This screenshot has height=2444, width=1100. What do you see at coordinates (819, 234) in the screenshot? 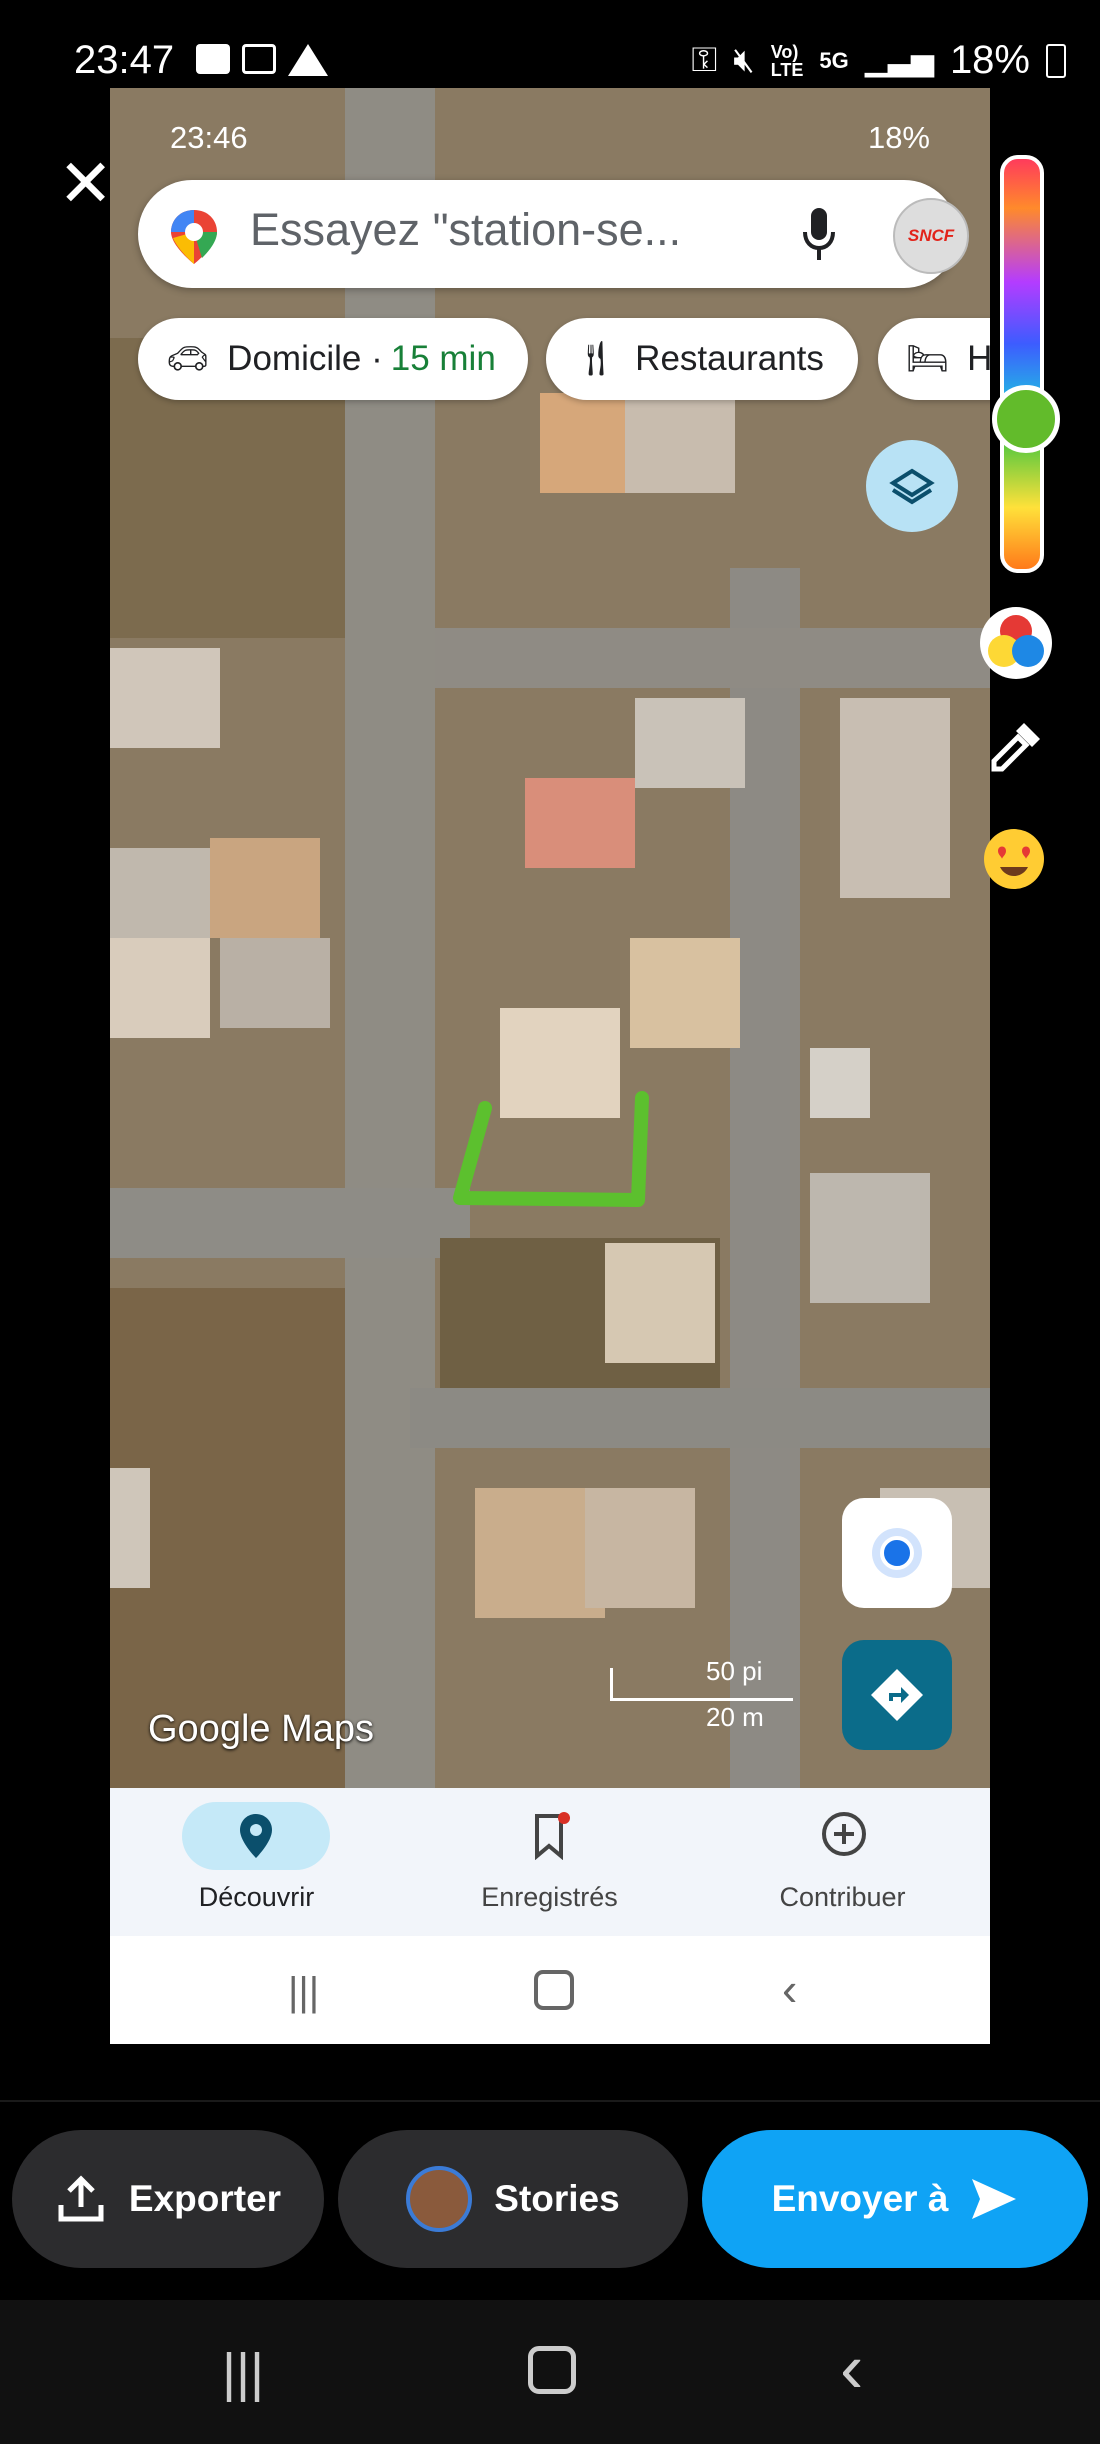
I see `microphone-icon` at bounding box center [819, 234].